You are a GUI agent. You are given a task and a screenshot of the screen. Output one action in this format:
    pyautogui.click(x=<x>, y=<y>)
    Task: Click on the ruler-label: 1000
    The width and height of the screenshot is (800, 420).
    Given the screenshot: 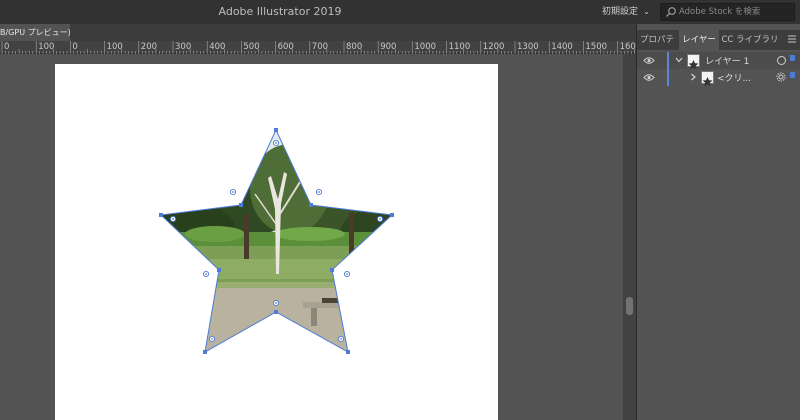 What is the action you would take?
    pyautogui.click(x=425, y=47)
    